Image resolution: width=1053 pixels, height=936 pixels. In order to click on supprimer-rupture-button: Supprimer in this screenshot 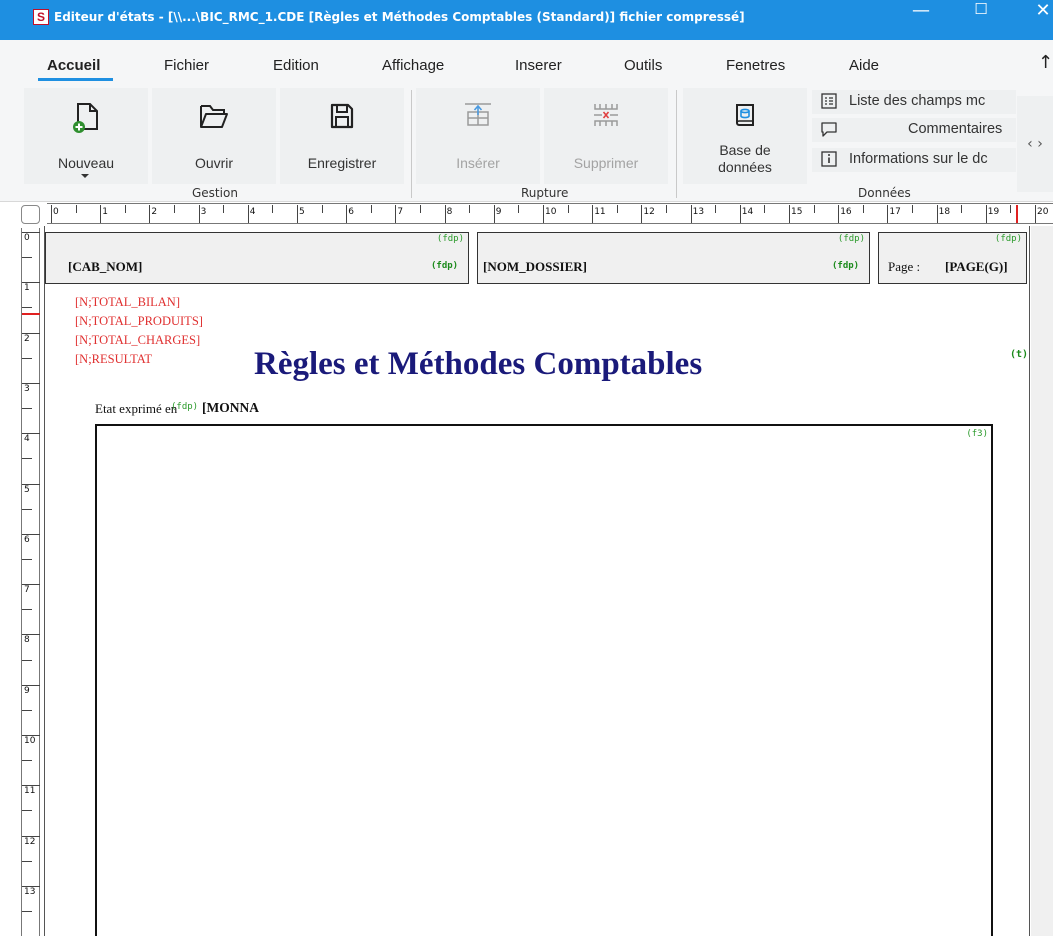, I will do `click(606, 136)`.